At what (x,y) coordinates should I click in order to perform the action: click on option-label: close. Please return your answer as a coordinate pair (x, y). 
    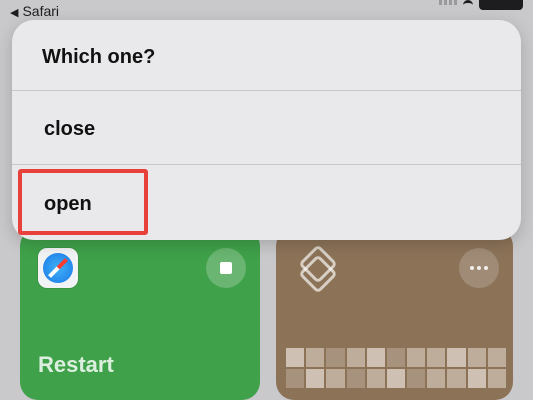
    Looking at the image, I should click on (70, 129).